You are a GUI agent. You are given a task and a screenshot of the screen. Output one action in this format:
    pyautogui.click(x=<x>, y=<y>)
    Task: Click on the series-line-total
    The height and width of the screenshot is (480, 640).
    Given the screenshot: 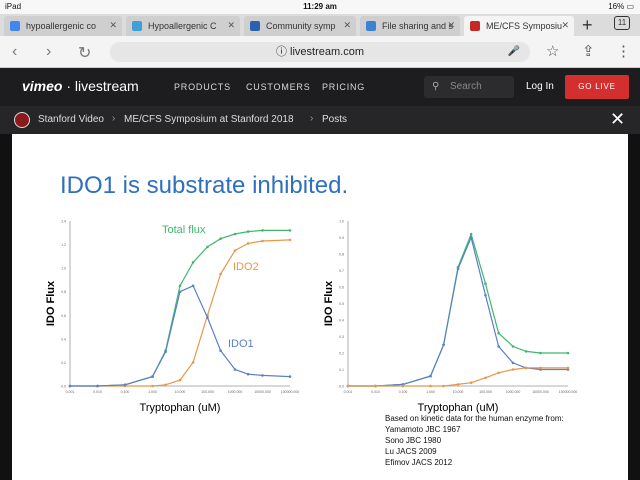 What is the action you would take?
    pyautogui.click(x=458, y=309)
    